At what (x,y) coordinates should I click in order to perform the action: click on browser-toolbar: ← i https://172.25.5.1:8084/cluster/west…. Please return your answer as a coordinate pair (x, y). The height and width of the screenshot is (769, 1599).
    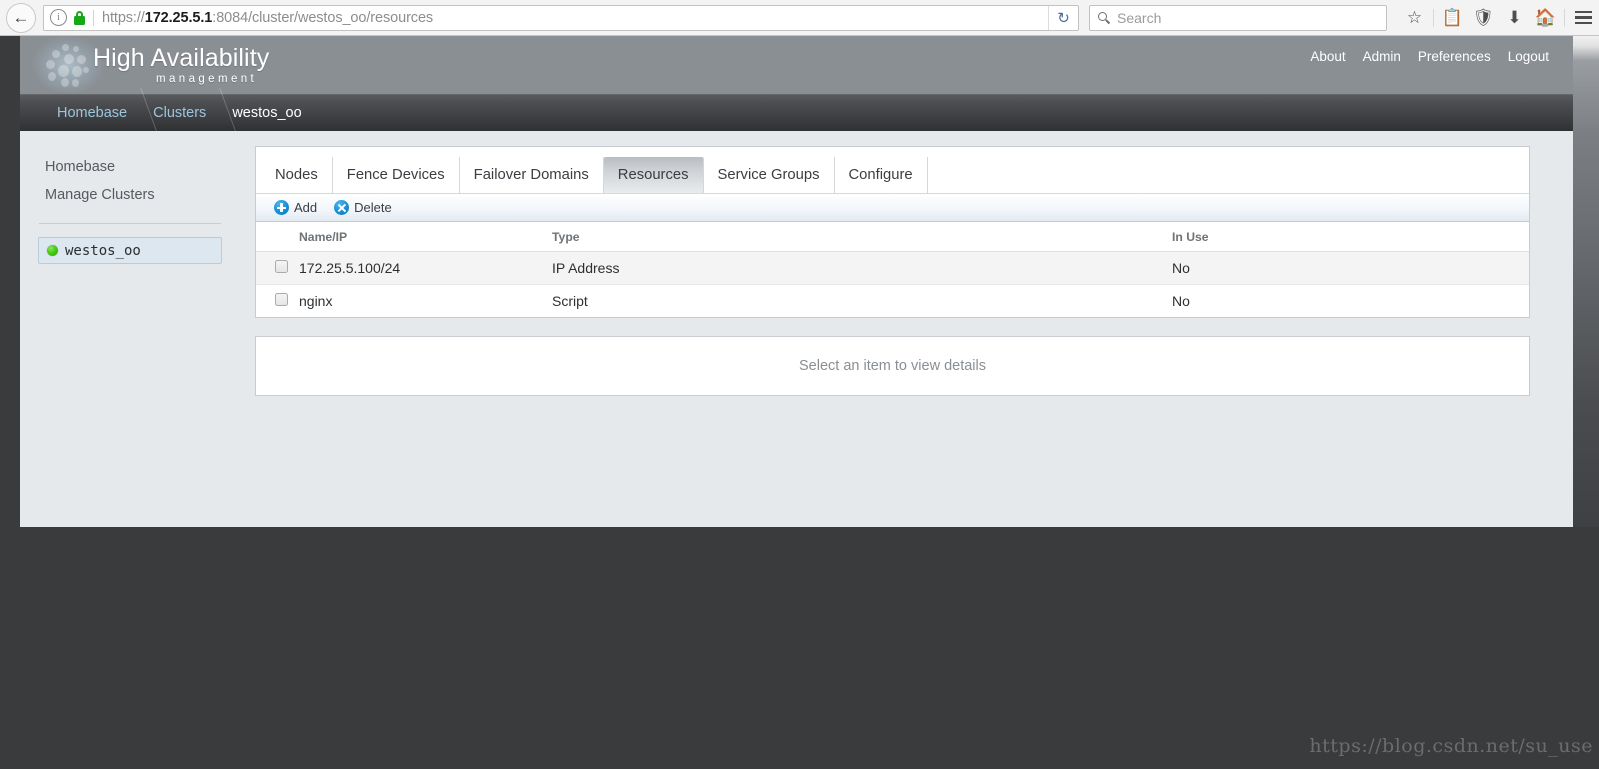
    Looking at the image, I should click on (799, 18).